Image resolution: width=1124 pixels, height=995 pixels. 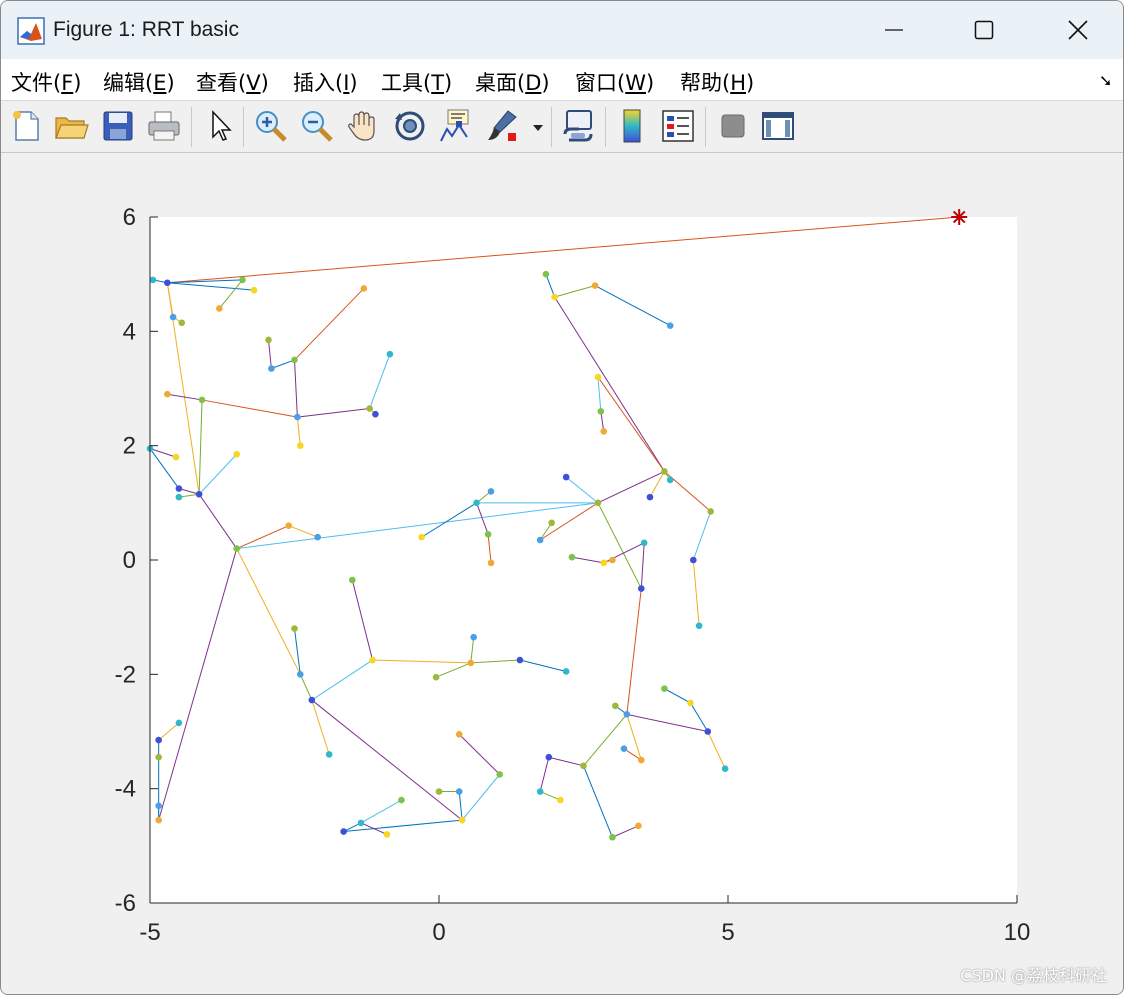 I want to click on y-tick-label: 4, so click(x=129, y=331).